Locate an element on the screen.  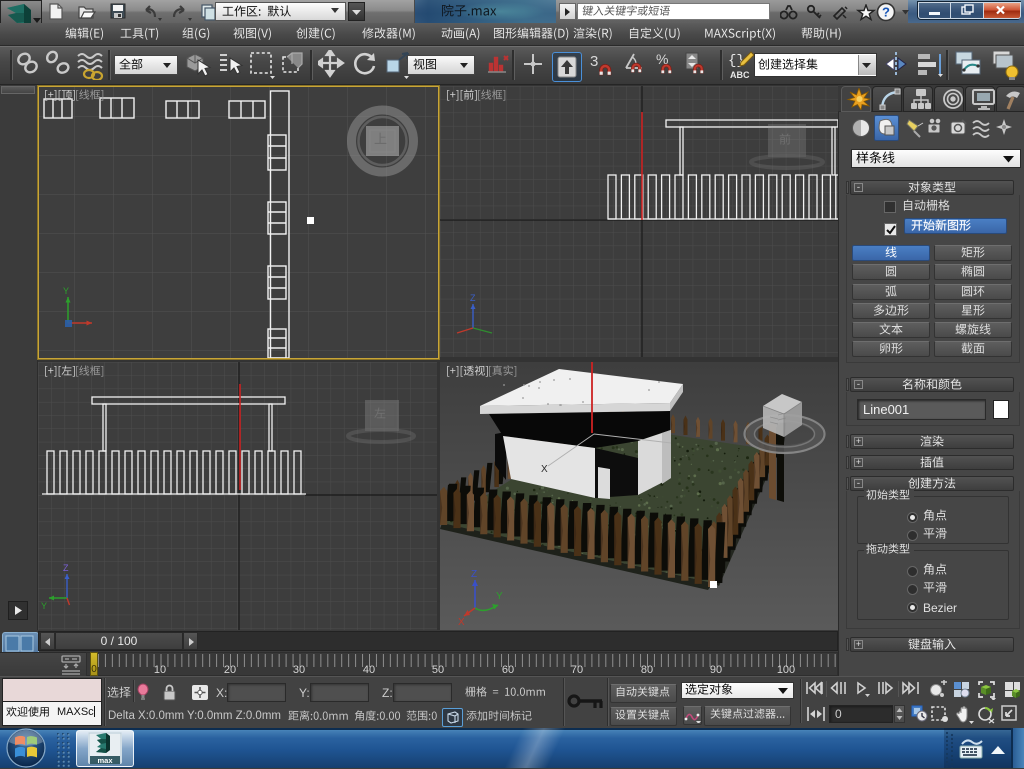
svg-text: ABC is located at coordinates (740, 75).